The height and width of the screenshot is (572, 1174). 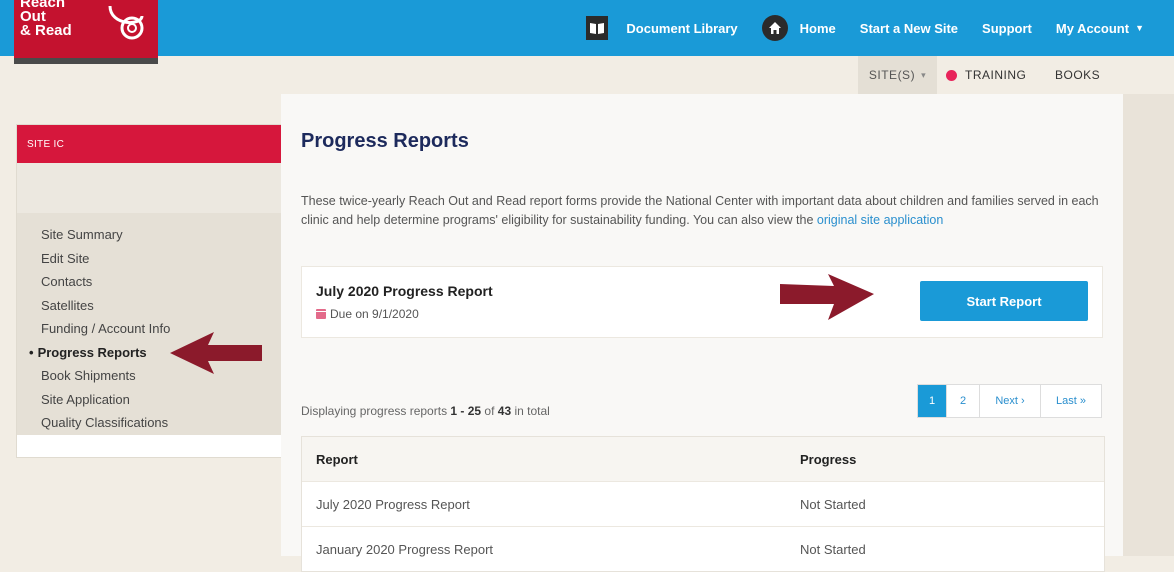 I want to click on column-header-report: Report, so click(x=337, y=459).